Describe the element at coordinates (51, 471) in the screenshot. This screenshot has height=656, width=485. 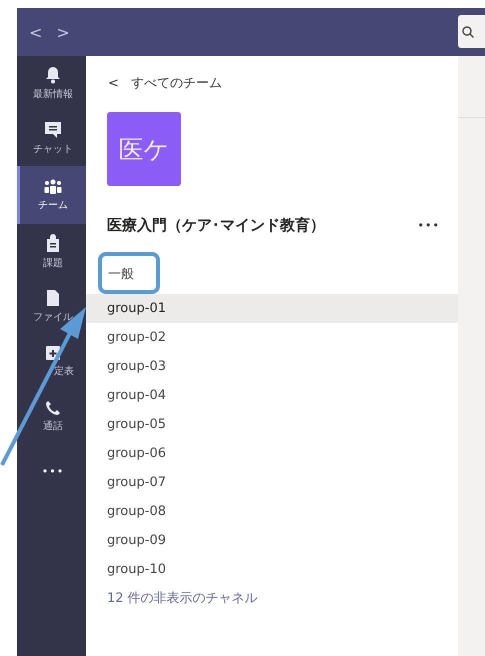
I see `more-apps-button: •••` at that location.